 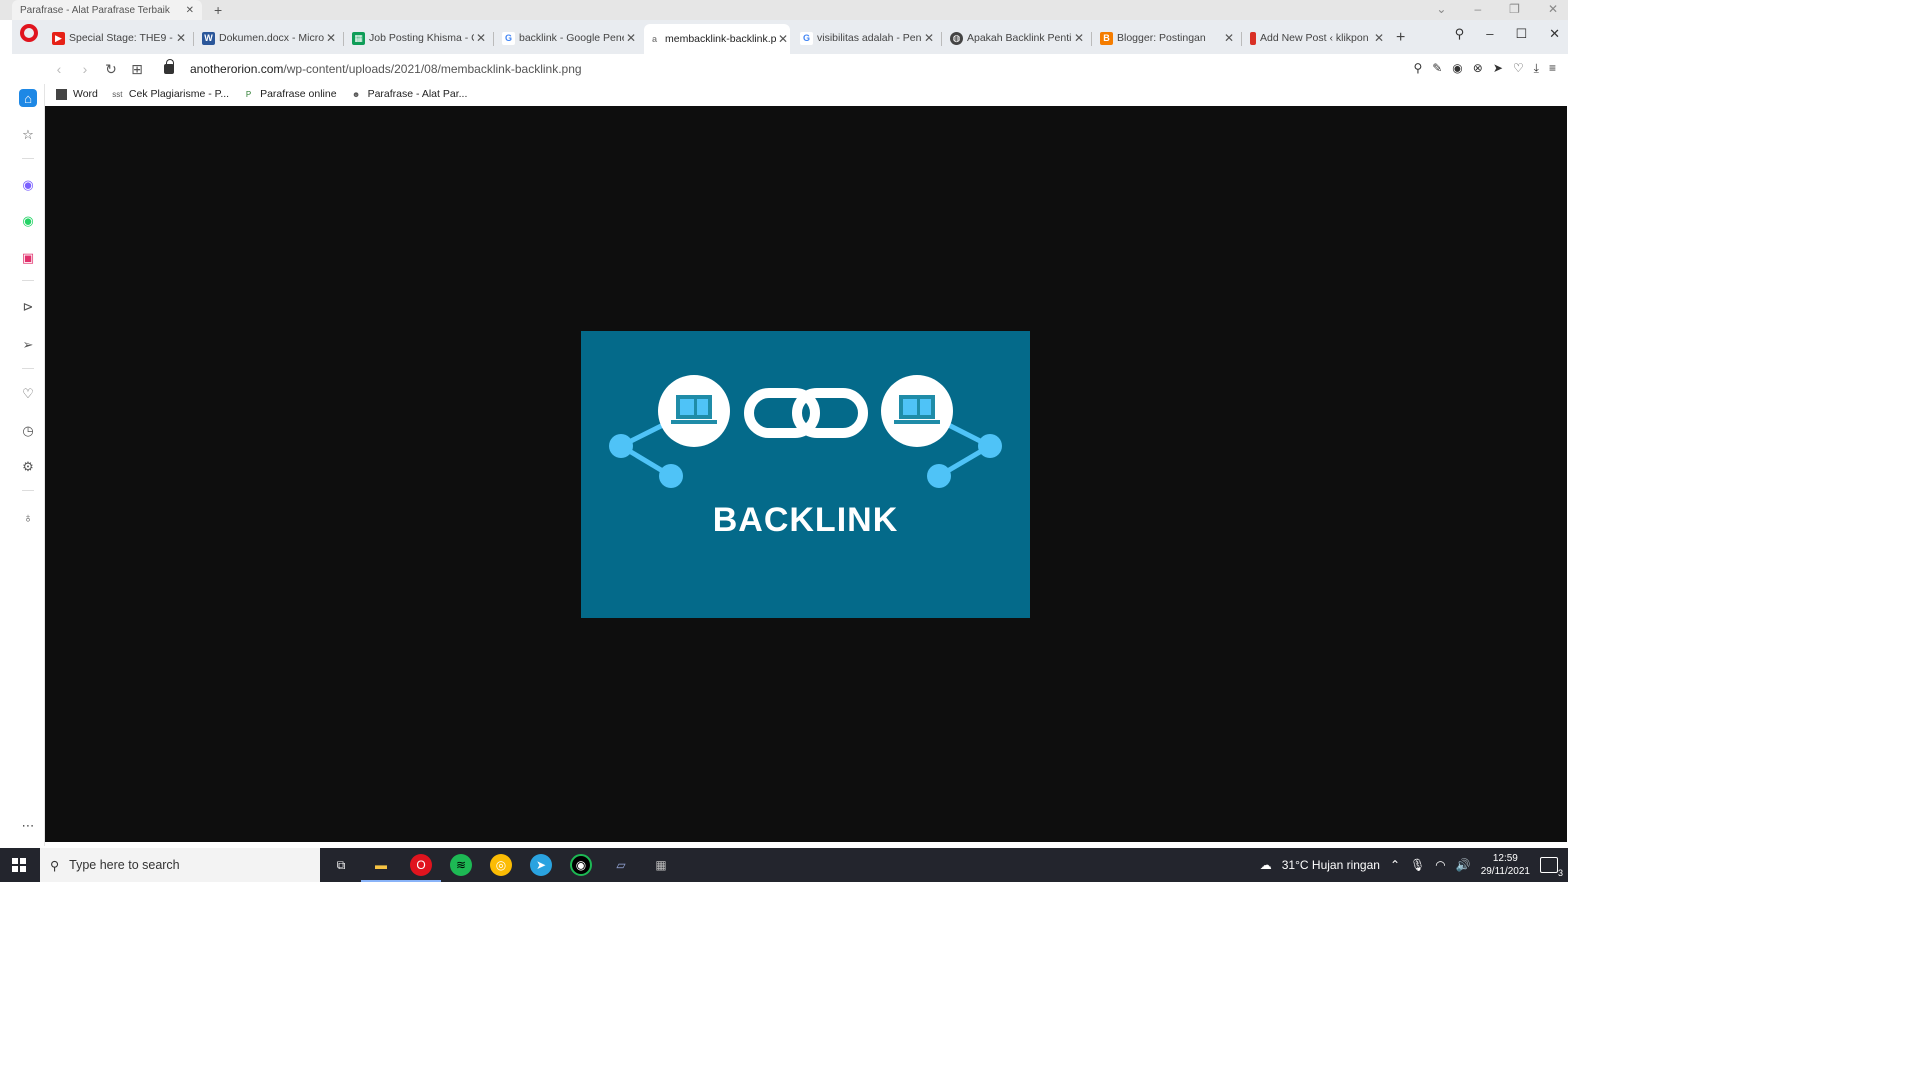 What do you see at coordinates (28, 517) in the screenshot?
I see `lightbulb-icon: ♁` at bounding box center [28, 517].